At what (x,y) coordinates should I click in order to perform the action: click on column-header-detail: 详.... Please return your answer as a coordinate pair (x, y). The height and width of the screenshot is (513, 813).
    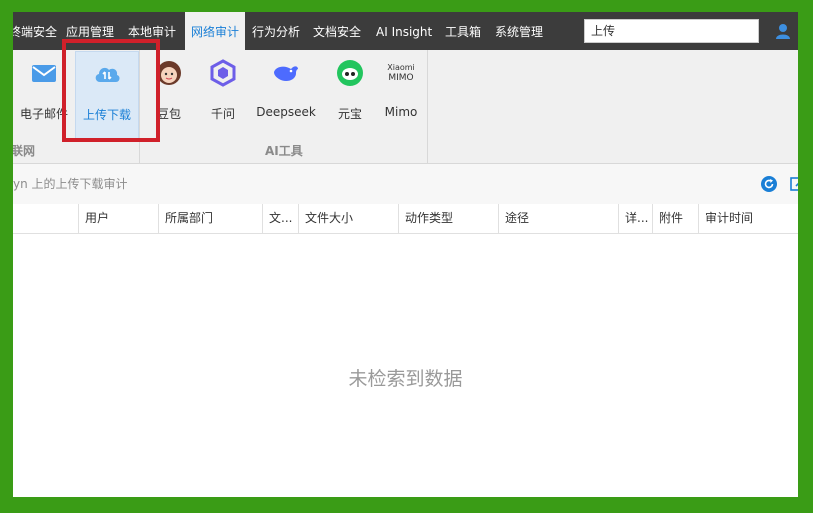
    Looking at the image, I should click on (635, 218).